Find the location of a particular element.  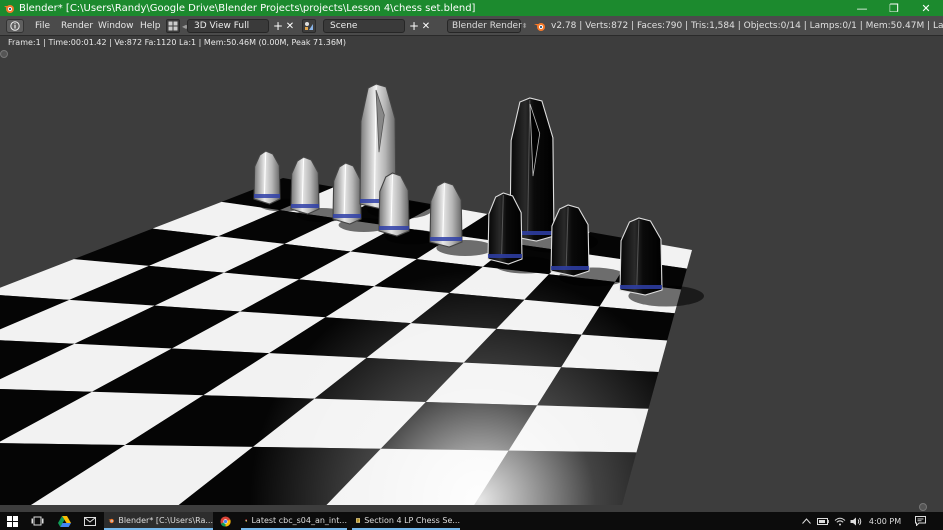

menu-window: Window is located at coordinates (116, 26).